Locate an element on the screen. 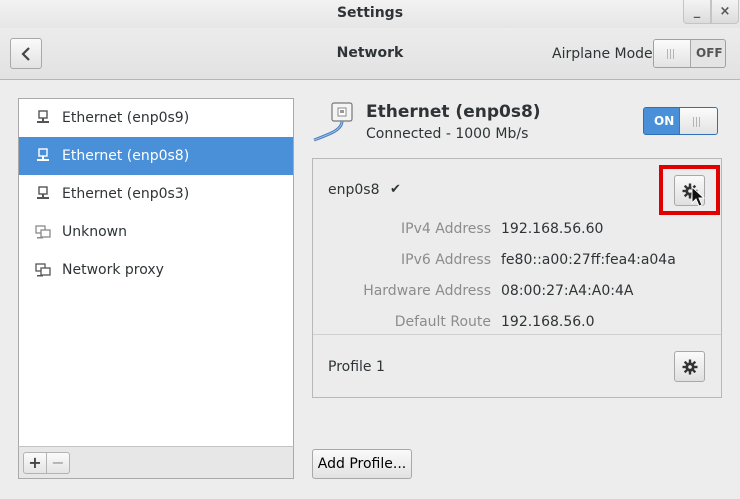 This screenshot has width=740, height=499. device-row-enp0s9: Ethernet (enp0s9) is located at coordinates (156, 118).